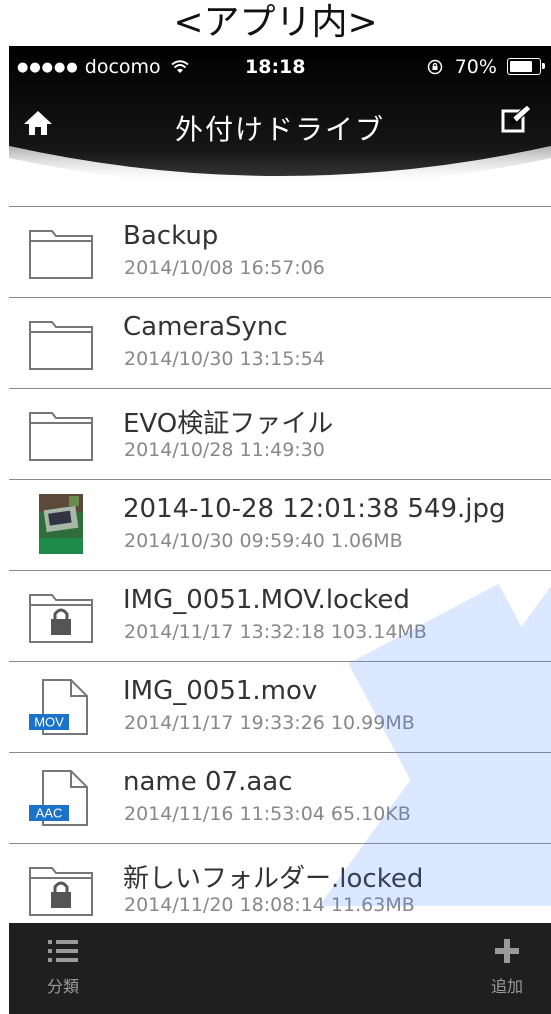 The width and height of the screenshot is (551, 1014). I want to click on page-title: 外付けドライブ, so click(279, 129).